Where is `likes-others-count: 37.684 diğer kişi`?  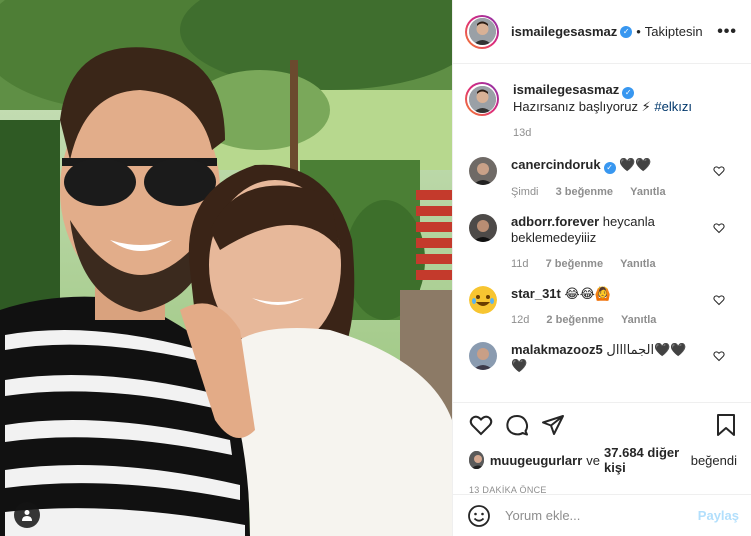
likes-others-count: 37.684 diğer kişi is located at coordinates (645, 460).